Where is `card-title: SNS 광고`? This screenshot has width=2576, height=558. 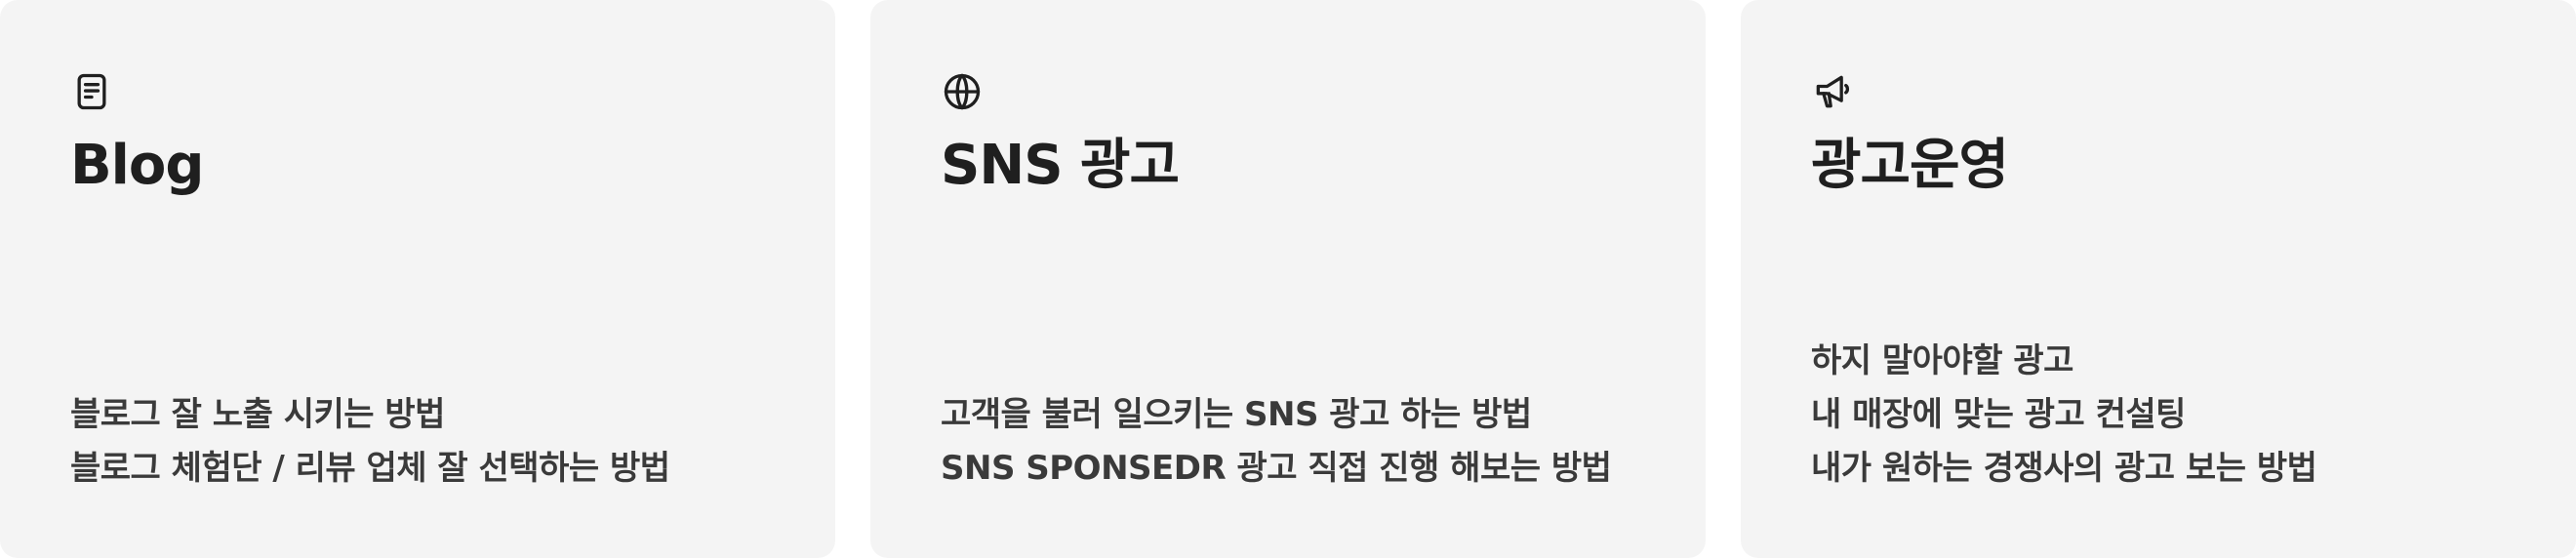 card-title: SNS 광고 is located at coordinates (1060, 165).